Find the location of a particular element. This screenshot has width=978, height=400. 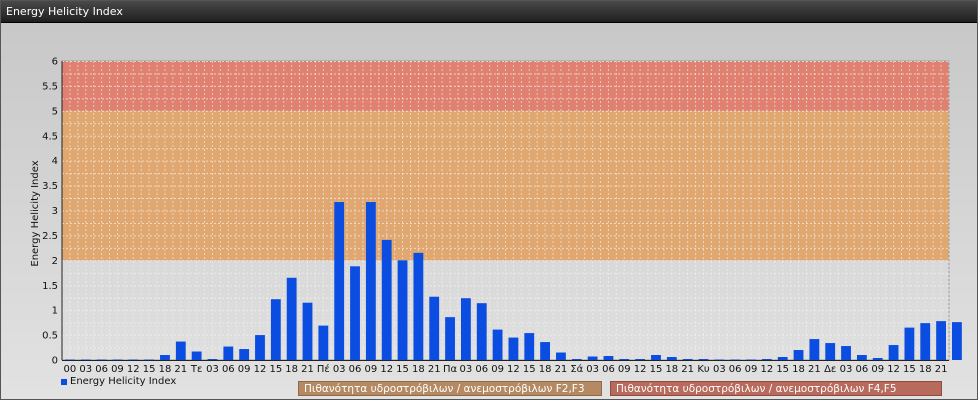

y-tick-label: 3 is located at coordinates (55, 211).